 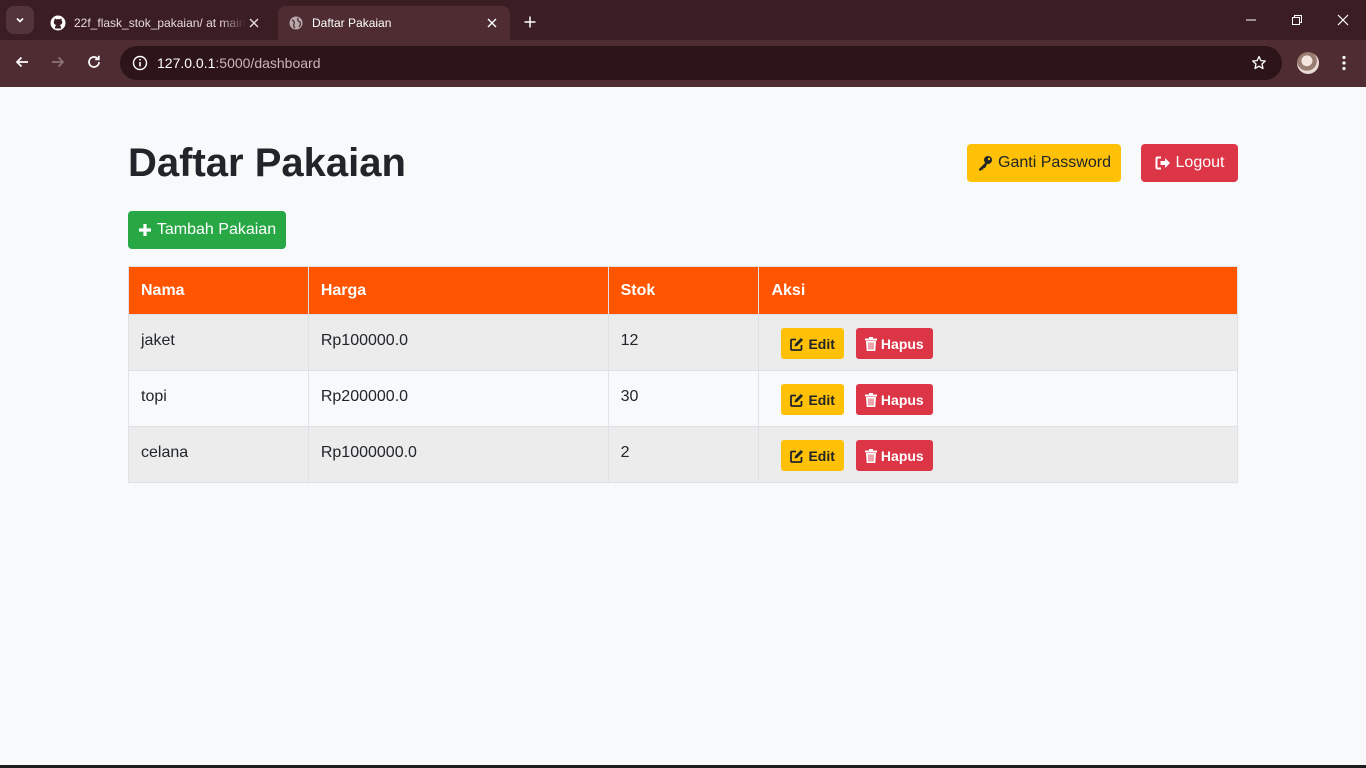 I want to click on browser-toolbar: 127.0.0.1:5000/dashboard, so click(x=683, y=63).